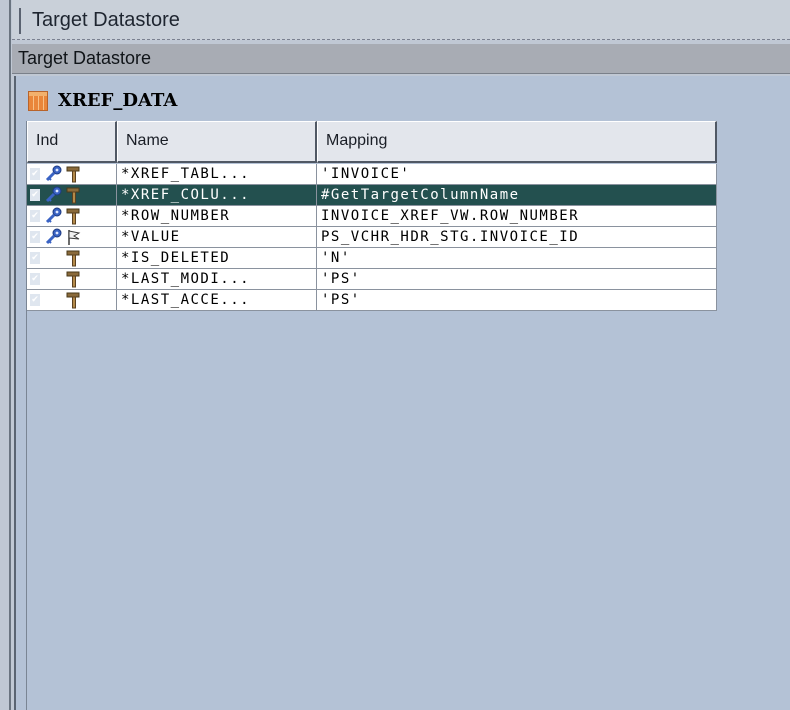 This screenshot has height=710, width=790. I want to click on column-name-cell: *ROW_NUMBER, so click(217, 216).